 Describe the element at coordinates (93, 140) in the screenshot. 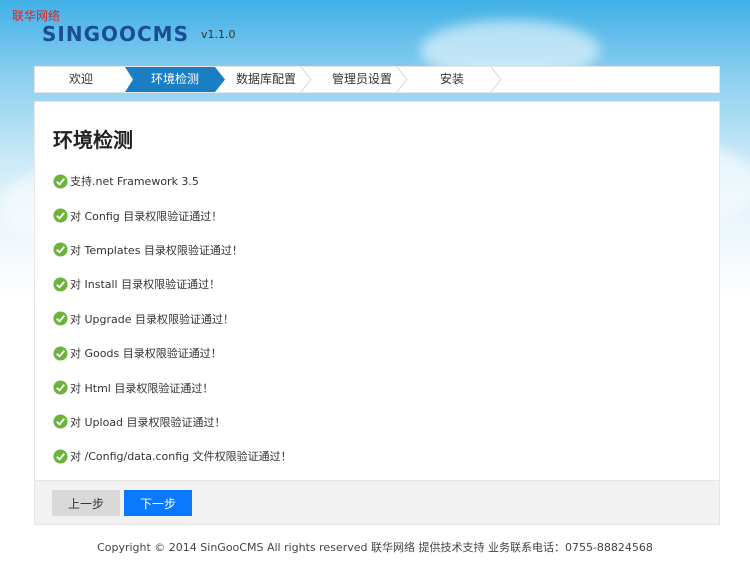

I see `page-title: 环境检测` at that location.